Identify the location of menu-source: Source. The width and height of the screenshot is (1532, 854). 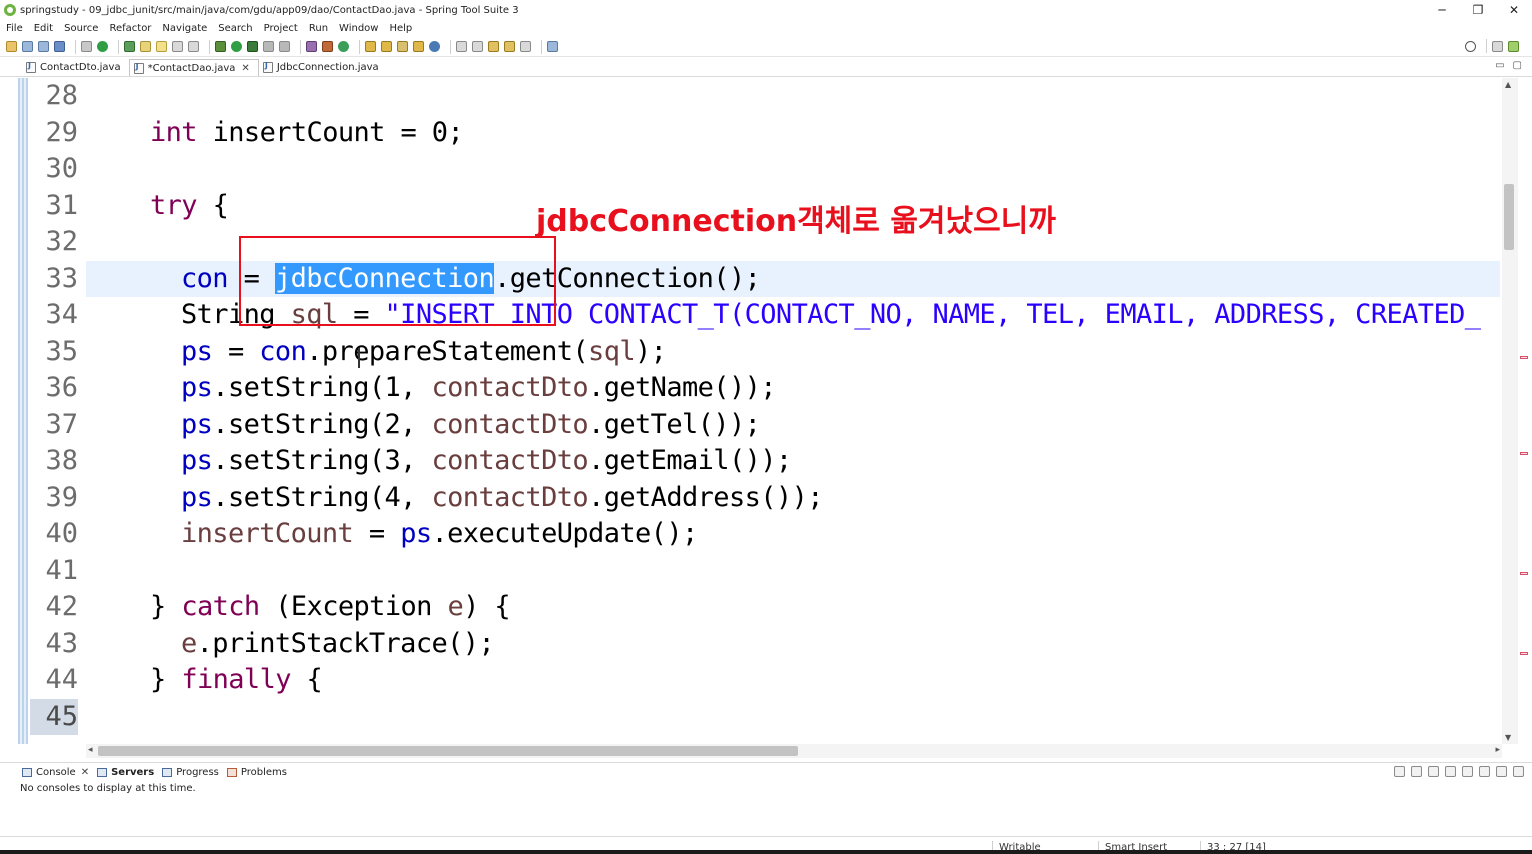
(81, 28).